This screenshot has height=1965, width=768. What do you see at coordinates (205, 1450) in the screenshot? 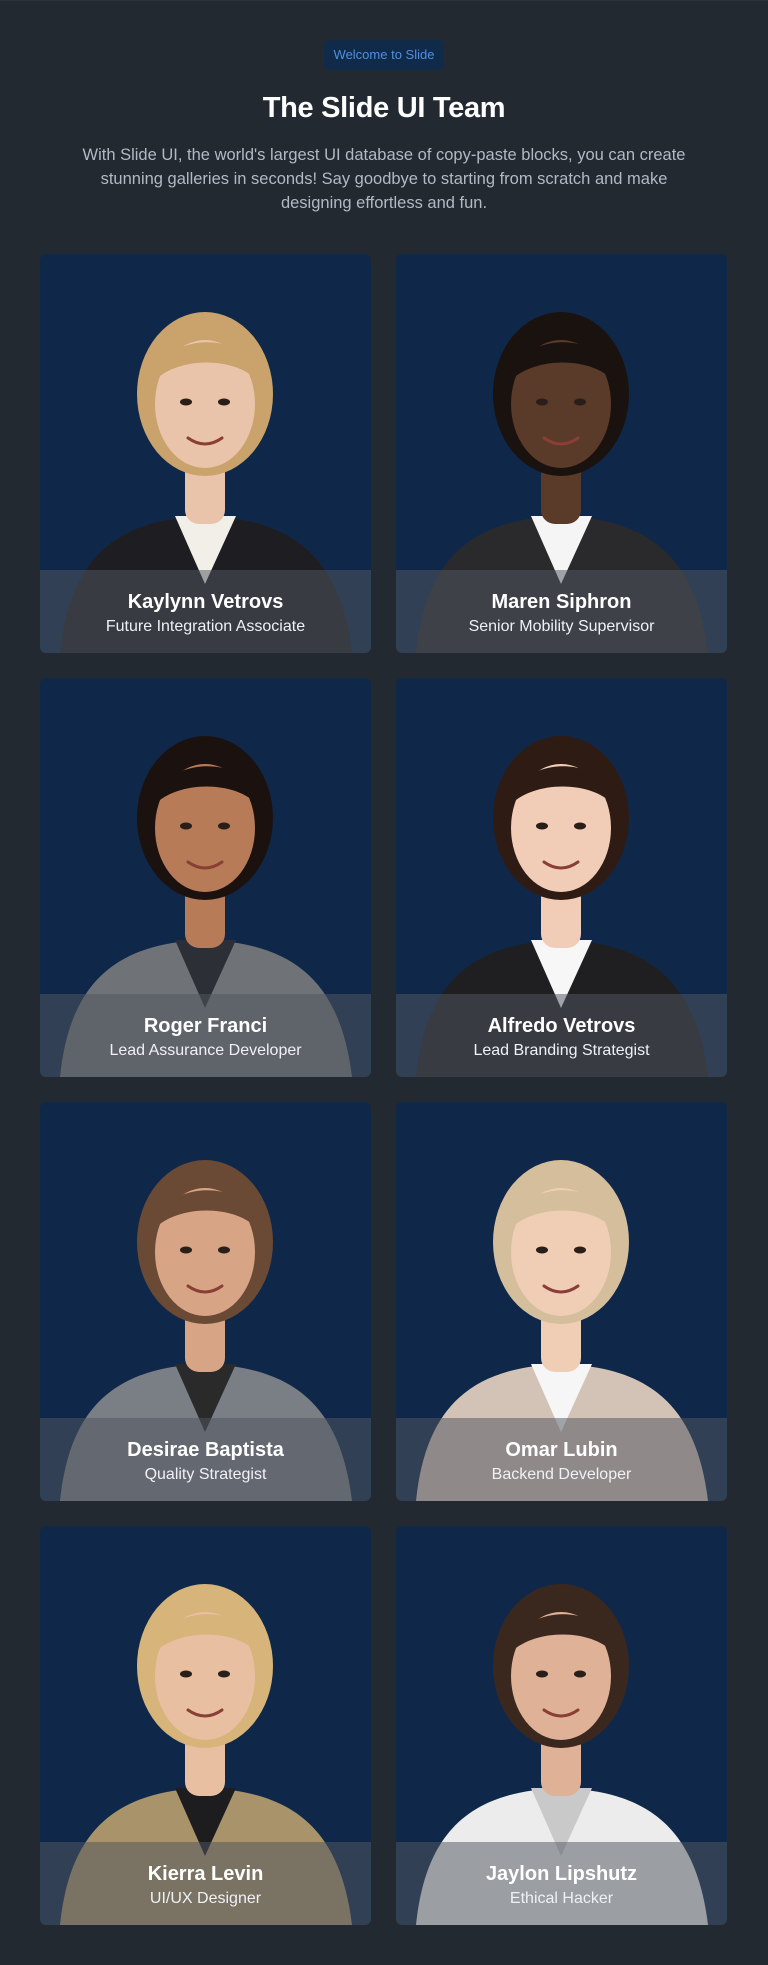
I see `member-name: Desirae Baptista` at bounding box center [205, 1450].